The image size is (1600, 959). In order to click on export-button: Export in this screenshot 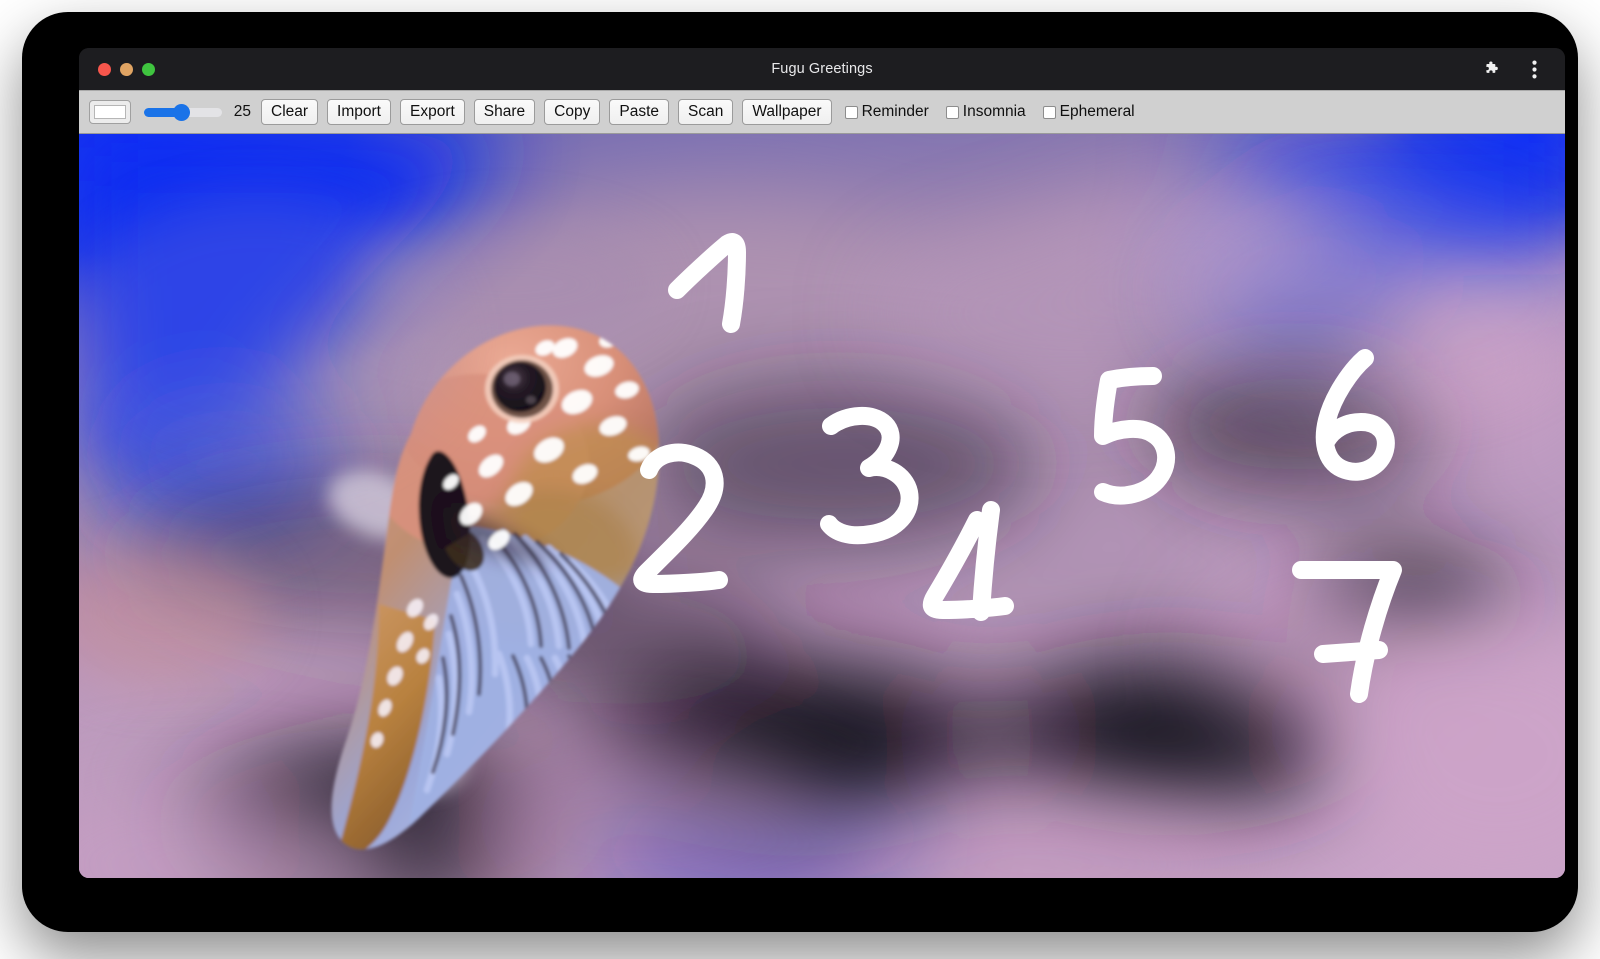, I will do `click(432, 112)`.